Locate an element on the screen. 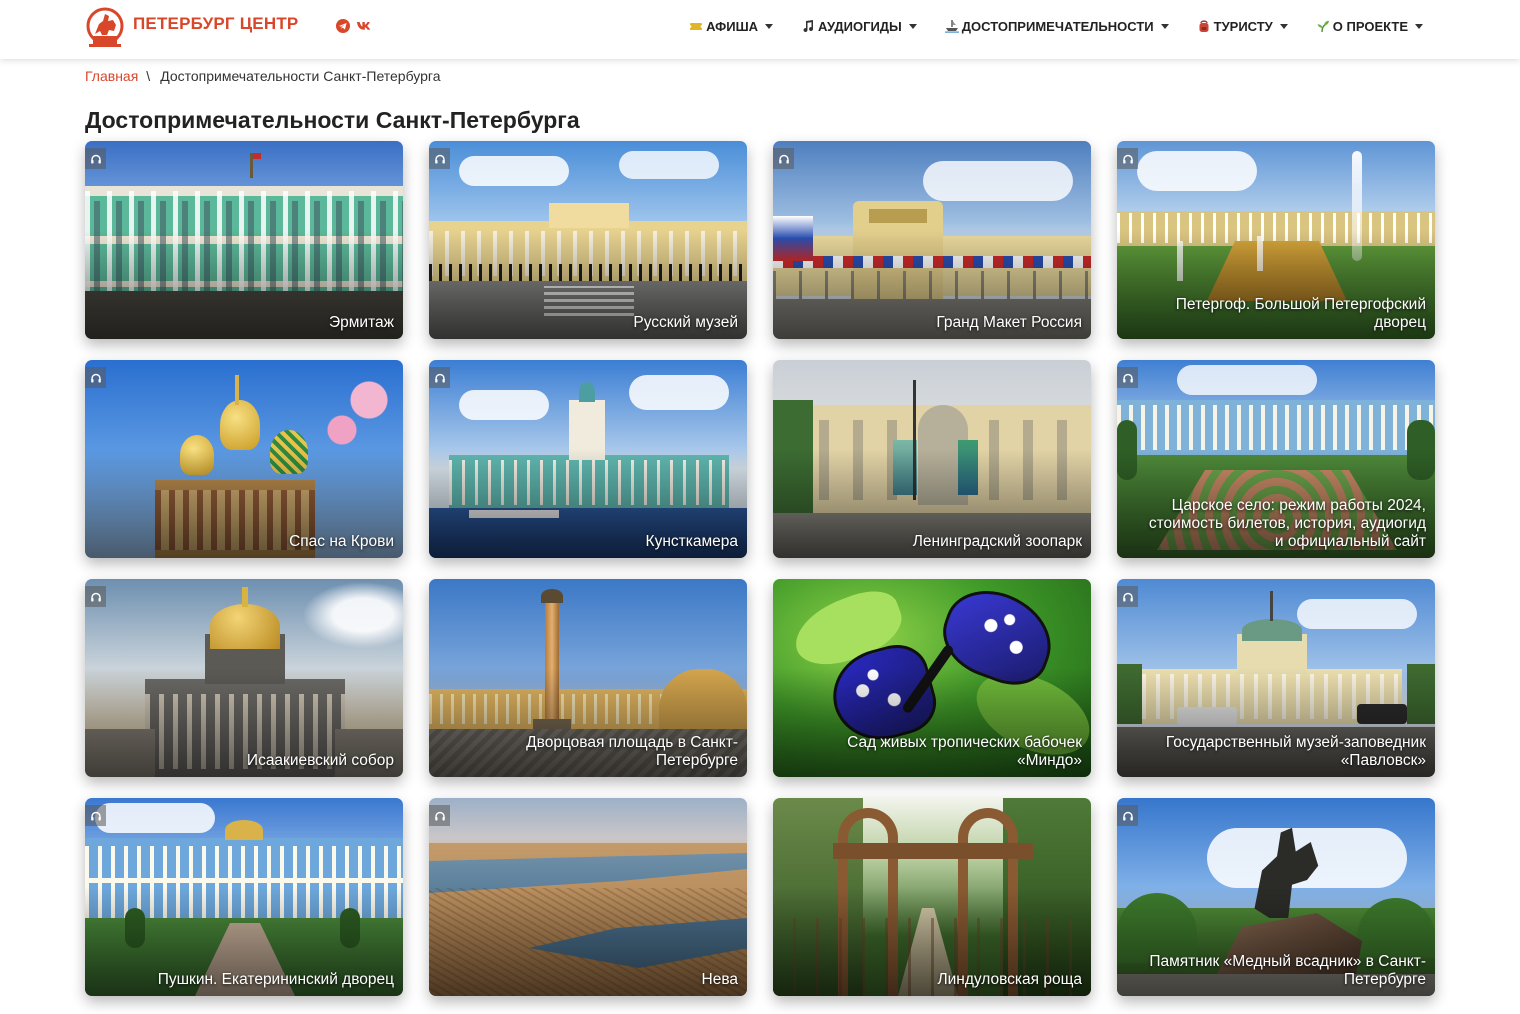 This screenshot has height=1014, width=1520. nav-afisha-label: Афиша is located at coordinates (732, 26).